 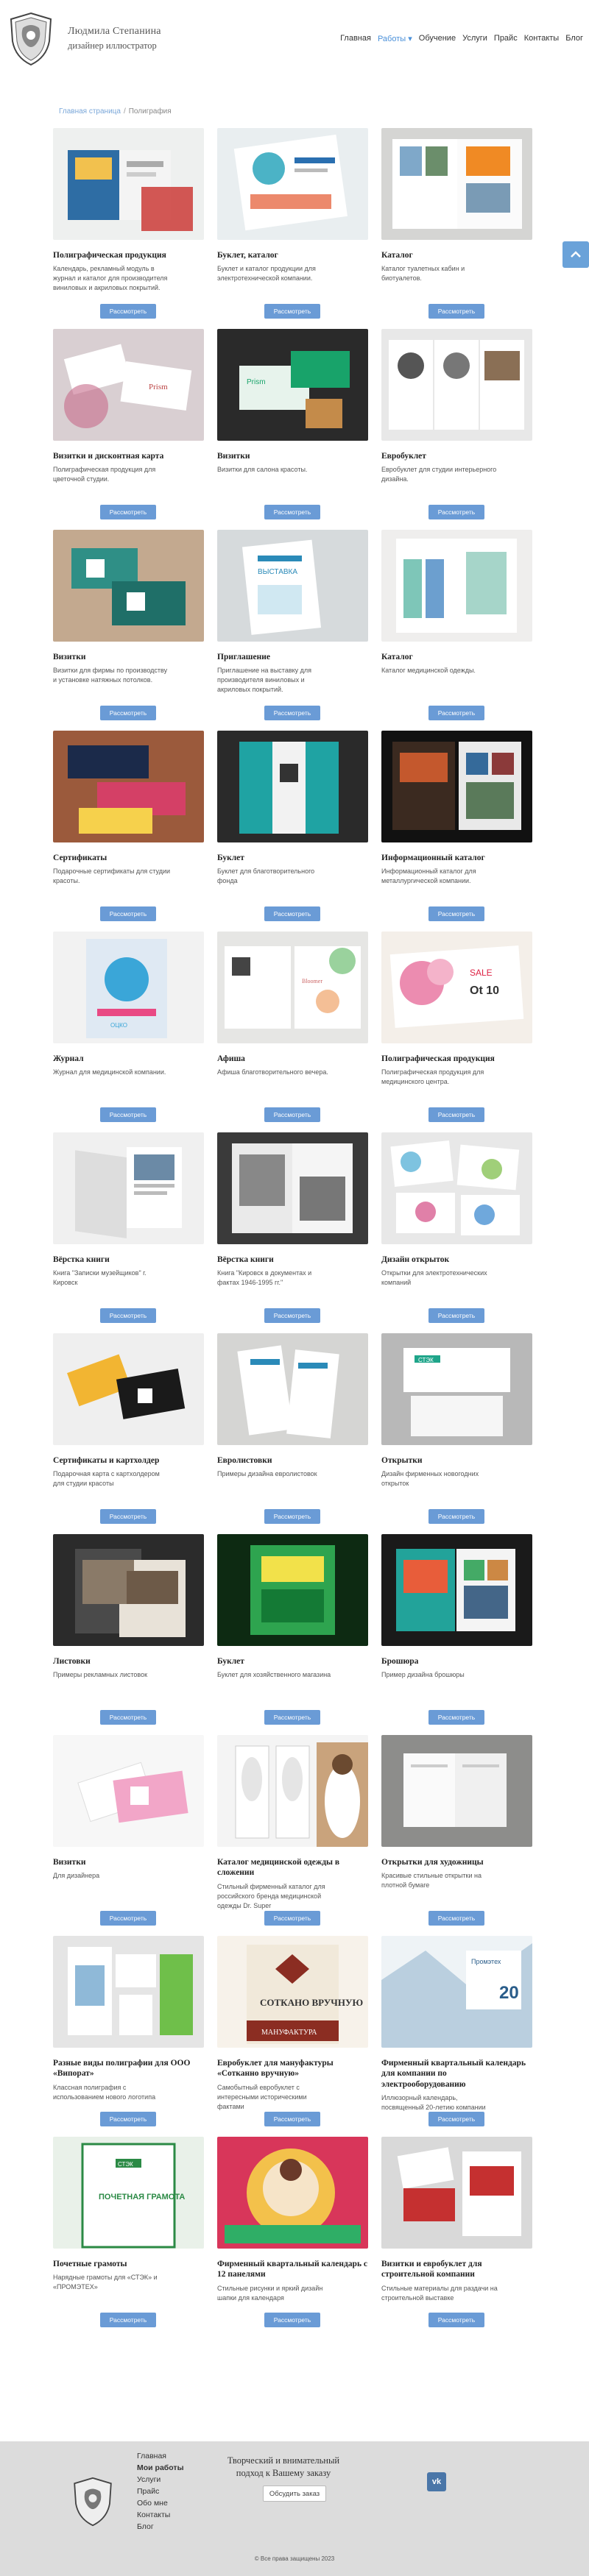 I want to click on work-title: Каталог, so click(x=397, y=657).